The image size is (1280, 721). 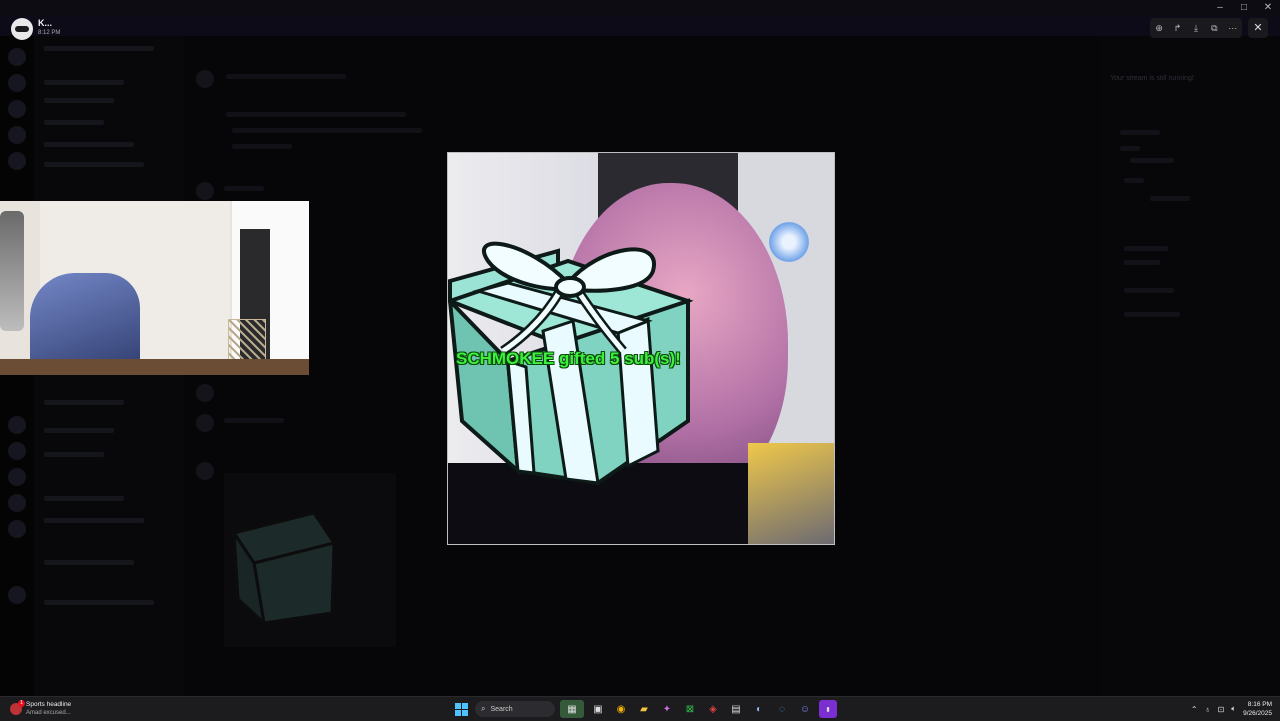 I want to click on edge-icon: ◌, so click(x=782, y=709).